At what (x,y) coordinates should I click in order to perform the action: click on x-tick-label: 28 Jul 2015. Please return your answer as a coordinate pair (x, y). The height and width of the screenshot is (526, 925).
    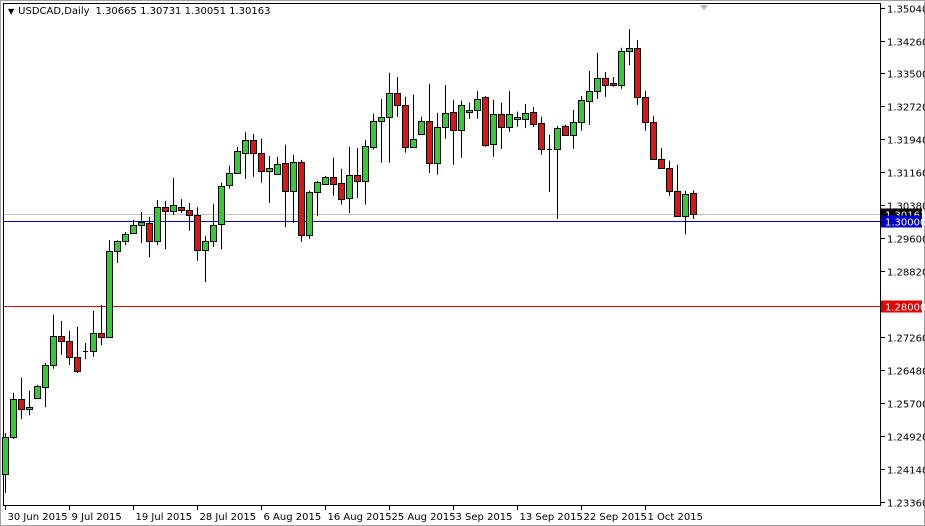
    Looking at the image, I should click on (228, 517).